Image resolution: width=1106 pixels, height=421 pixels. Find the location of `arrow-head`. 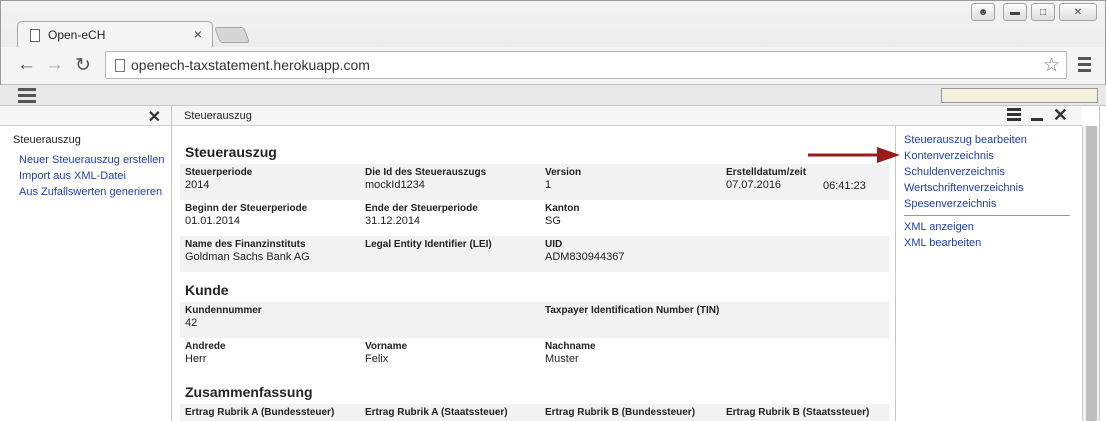

arrow-head is located at coordinates (888, 155).